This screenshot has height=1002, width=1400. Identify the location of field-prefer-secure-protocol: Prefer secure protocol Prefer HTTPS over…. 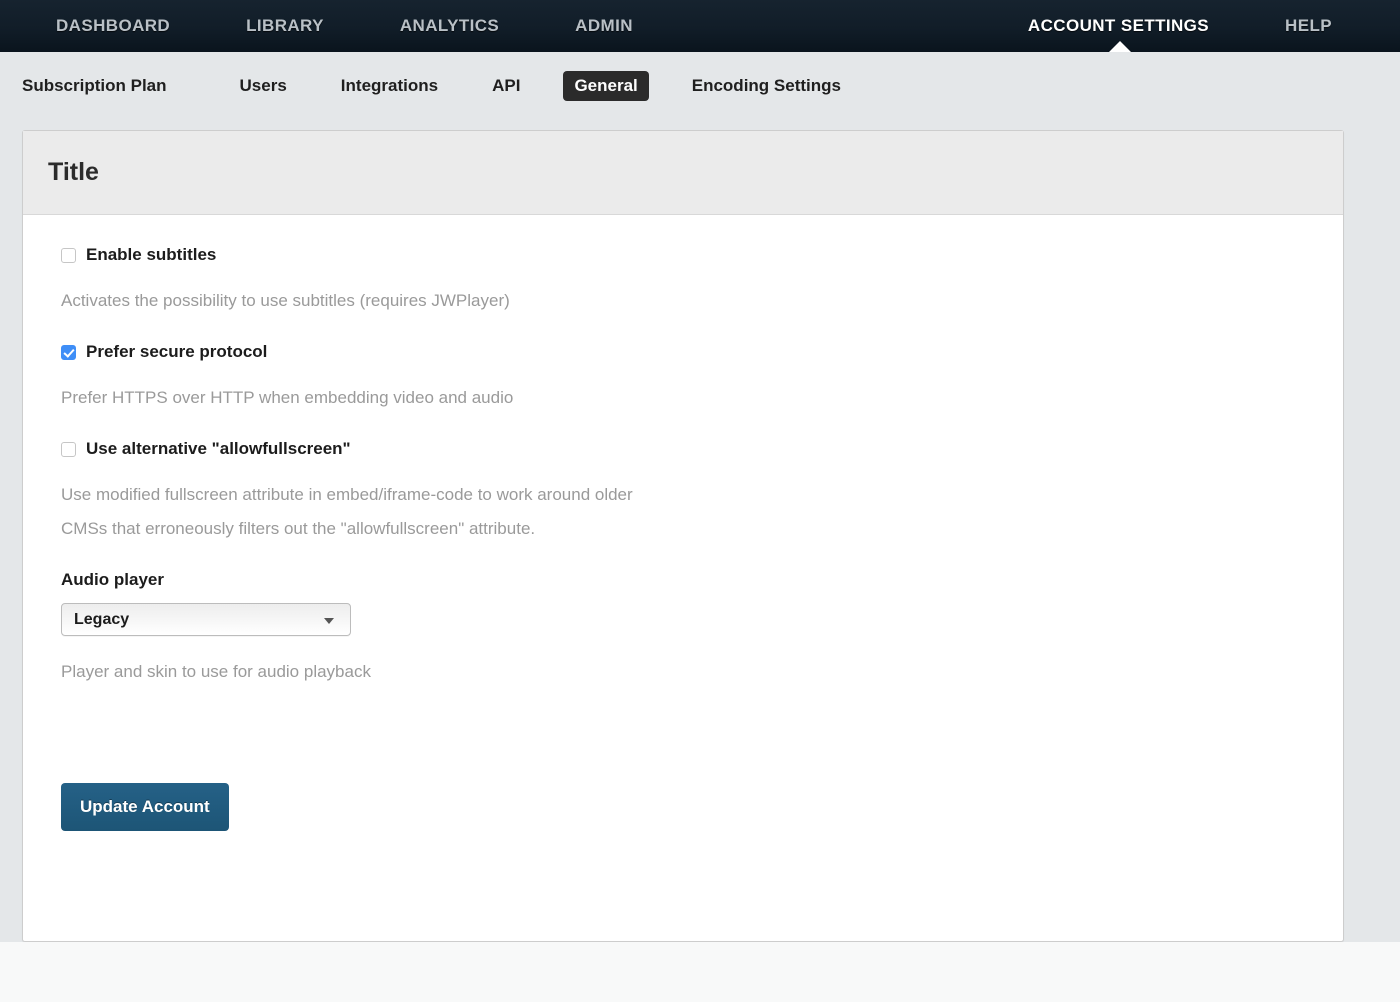
(683, 378).